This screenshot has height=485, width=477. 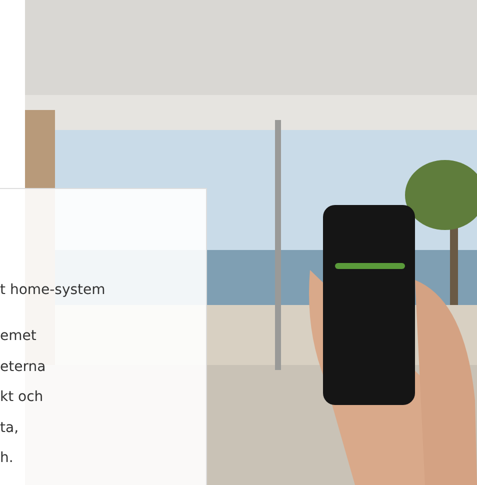 What do you see at coordinates (53, 290) in the screenshot?
I see `heading: t home-system` at bounding box center [53, 290].